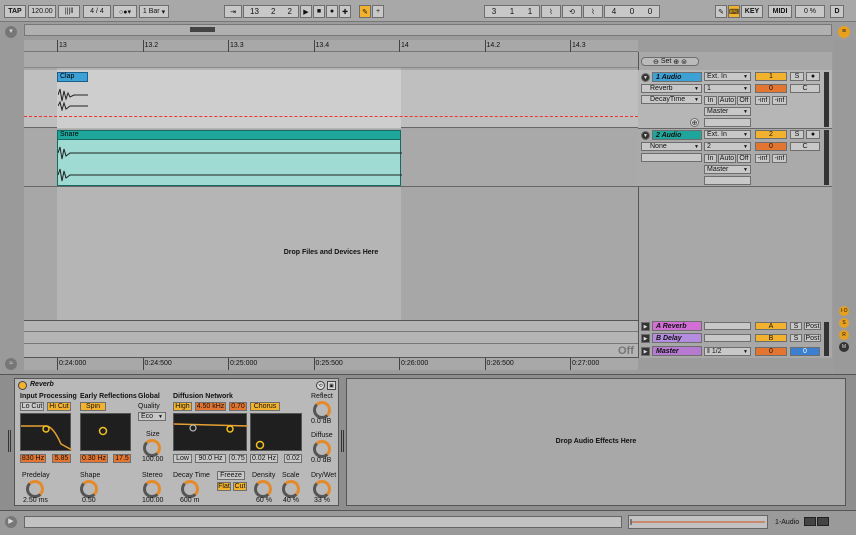  I want to click on er-rate-field: 0.30 Hz, so click(94, 458).